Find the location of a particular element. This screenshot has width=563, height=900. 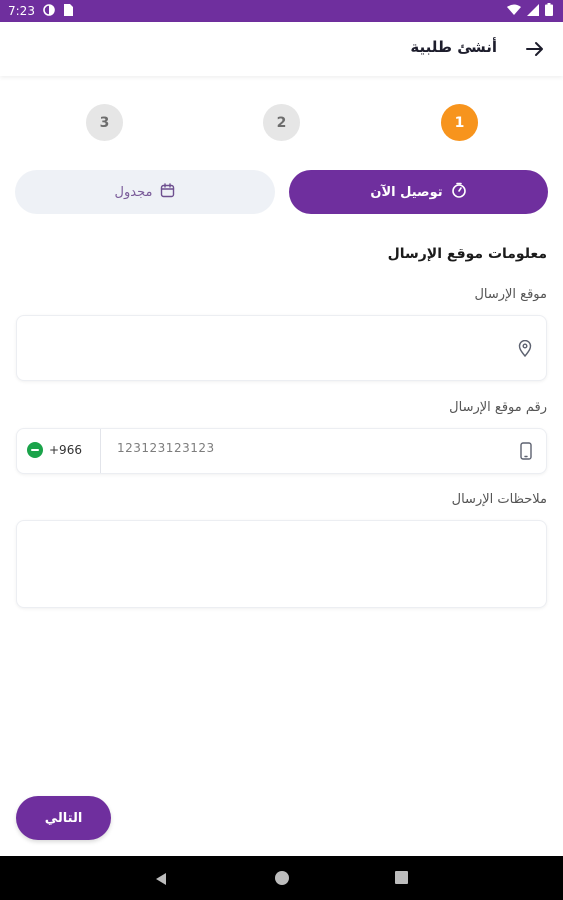

nav-back-icon is located at coordinates (161, 880).